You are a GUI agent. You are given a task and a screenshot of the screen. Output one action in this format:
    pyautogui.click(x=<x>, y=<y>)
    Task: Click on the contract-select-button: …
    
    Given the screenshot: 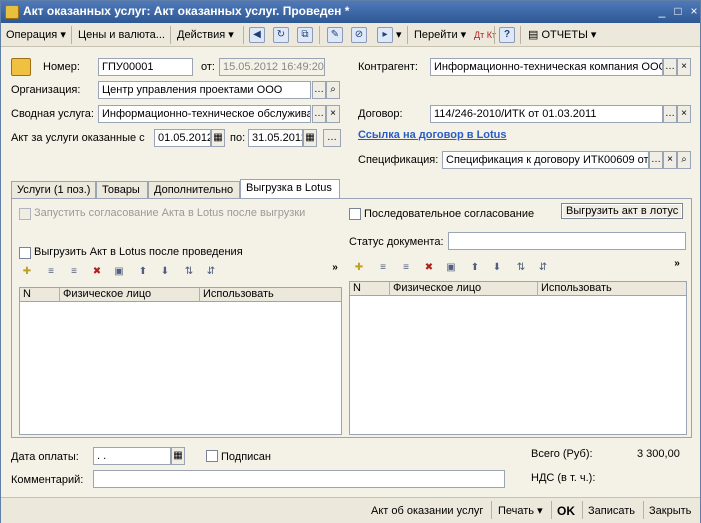 What is the action you would take?
    pyautogui.click(x=670, y=114)
    